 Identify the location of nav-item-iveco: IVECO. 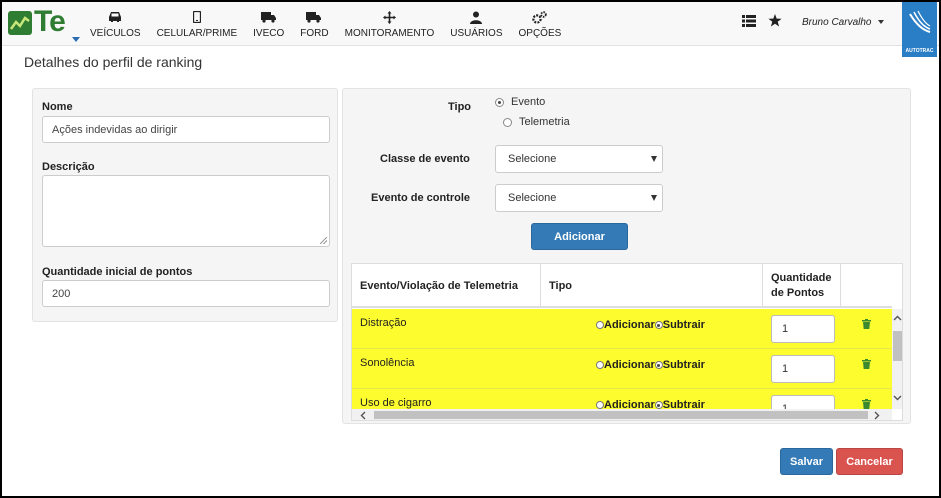
(268, 24).